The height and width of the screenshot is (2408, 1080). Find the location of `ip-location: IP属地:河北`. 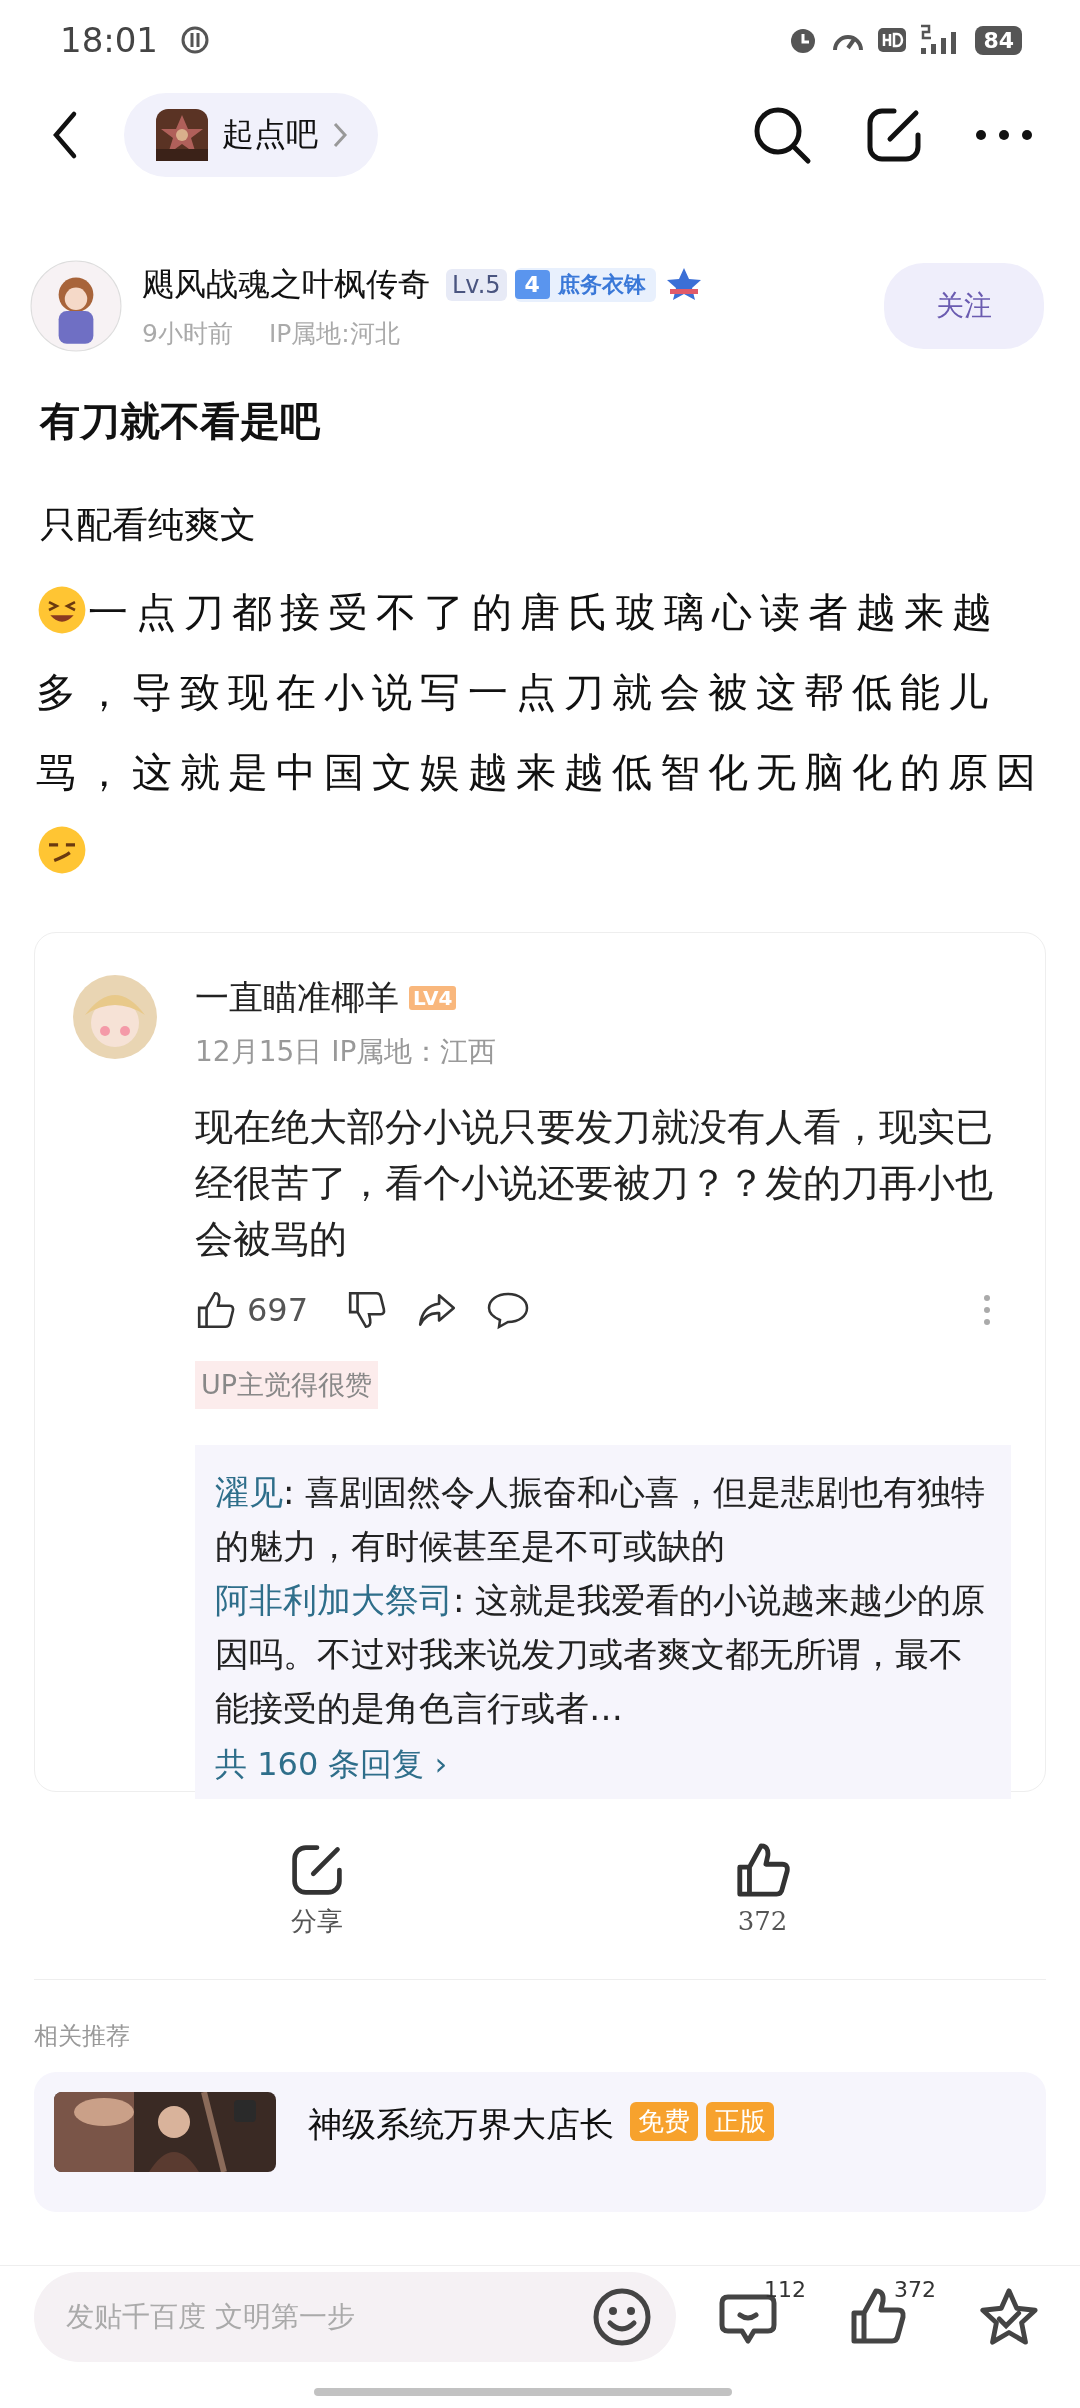

ip-location: IP属地:河北 is located at coordinates (334, 333).